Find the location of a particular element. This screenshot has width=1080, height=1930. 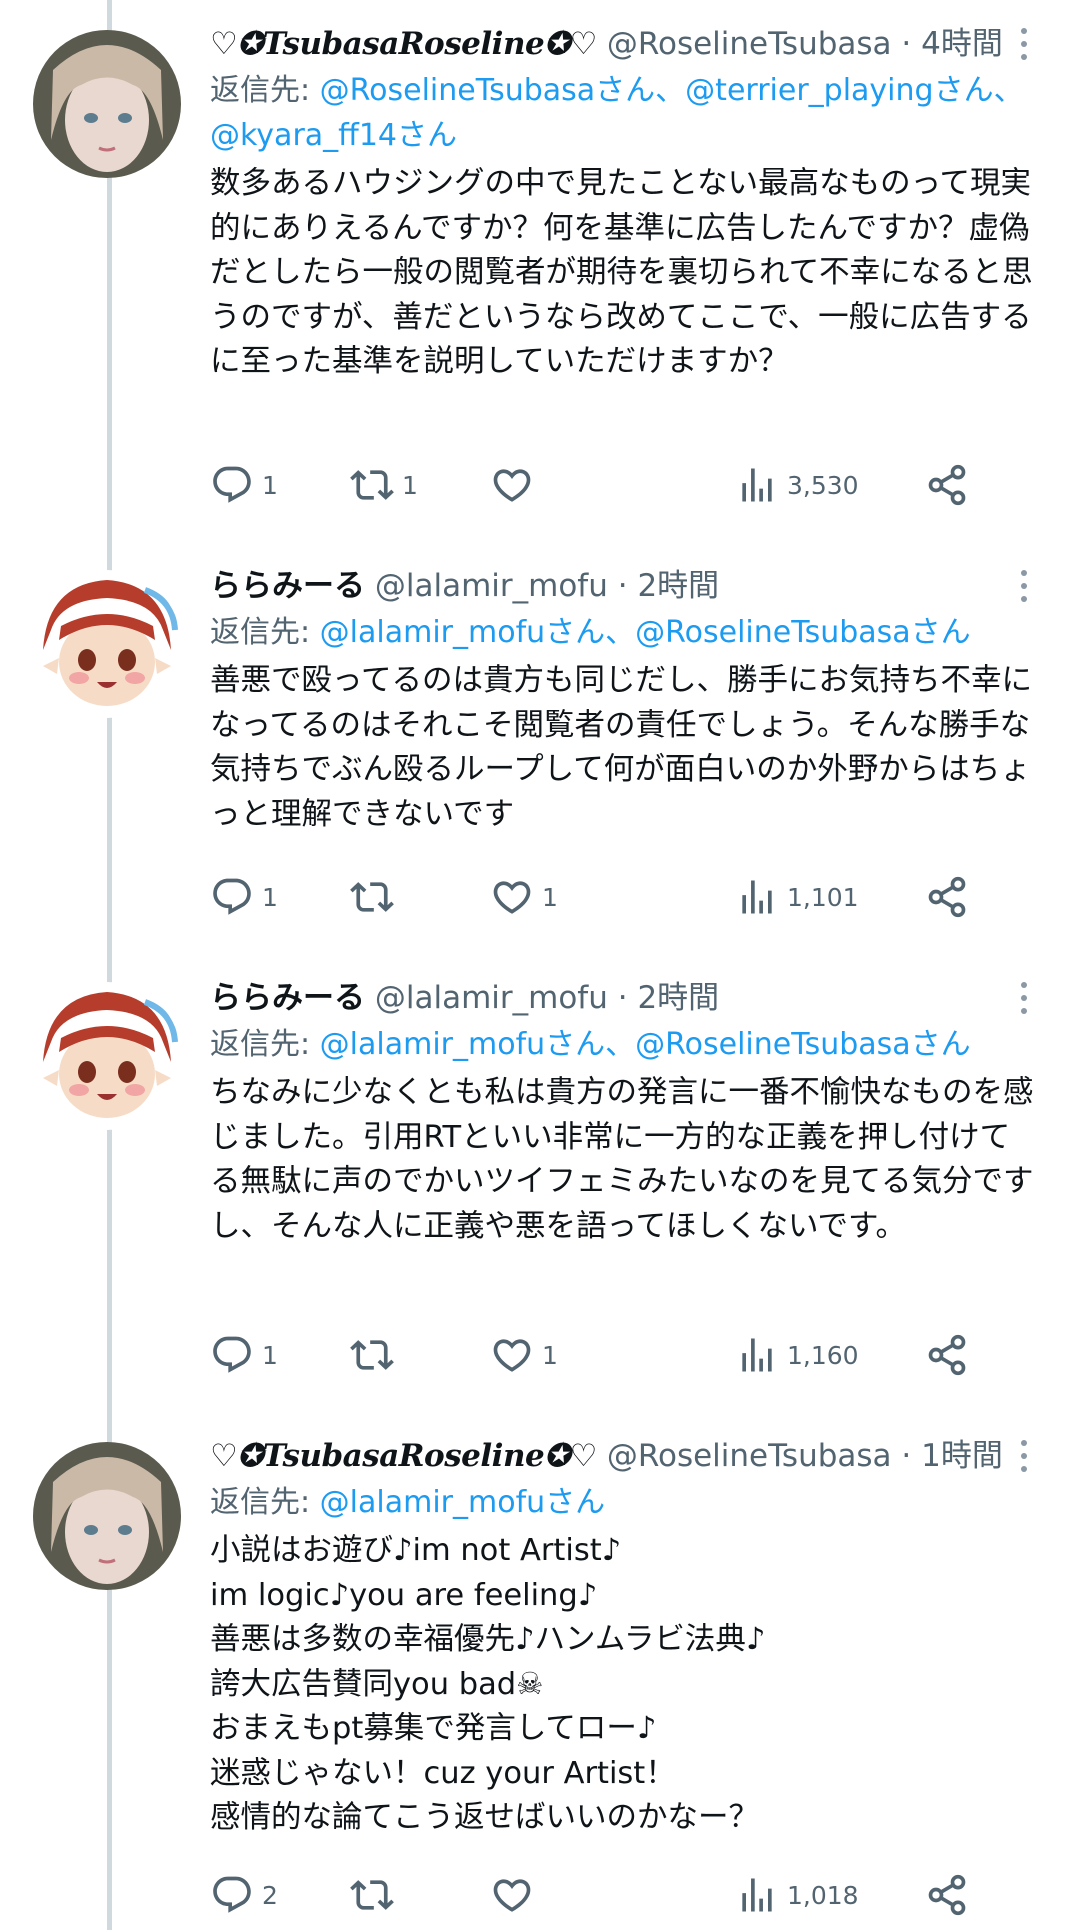

reply-mentions: @RoselineTsubasaさん、@terrier_playingさん、 is located at coordinates (672, 90).